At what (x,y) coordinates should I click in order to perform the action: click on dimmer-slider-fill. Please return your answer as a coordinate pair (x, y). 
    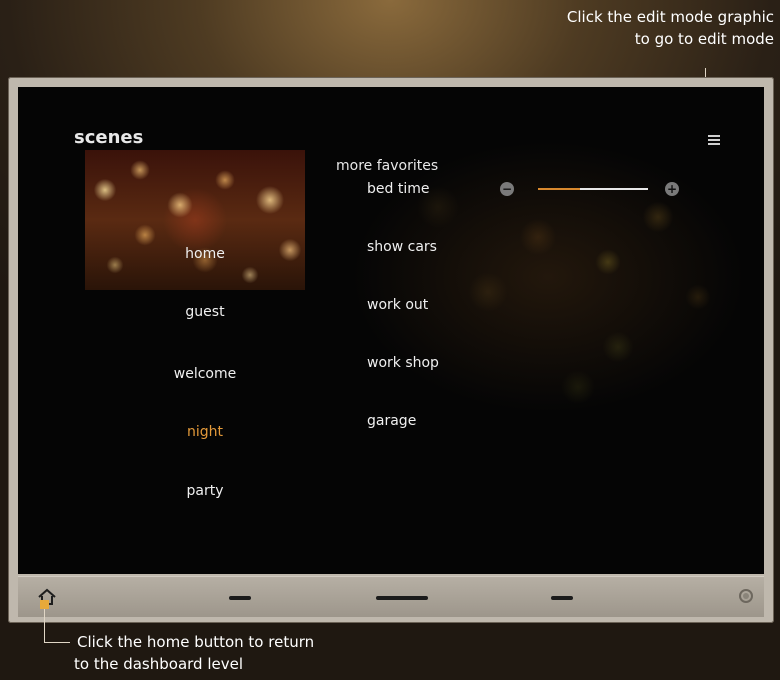
    Looking at the image, I should click on (559, 189).